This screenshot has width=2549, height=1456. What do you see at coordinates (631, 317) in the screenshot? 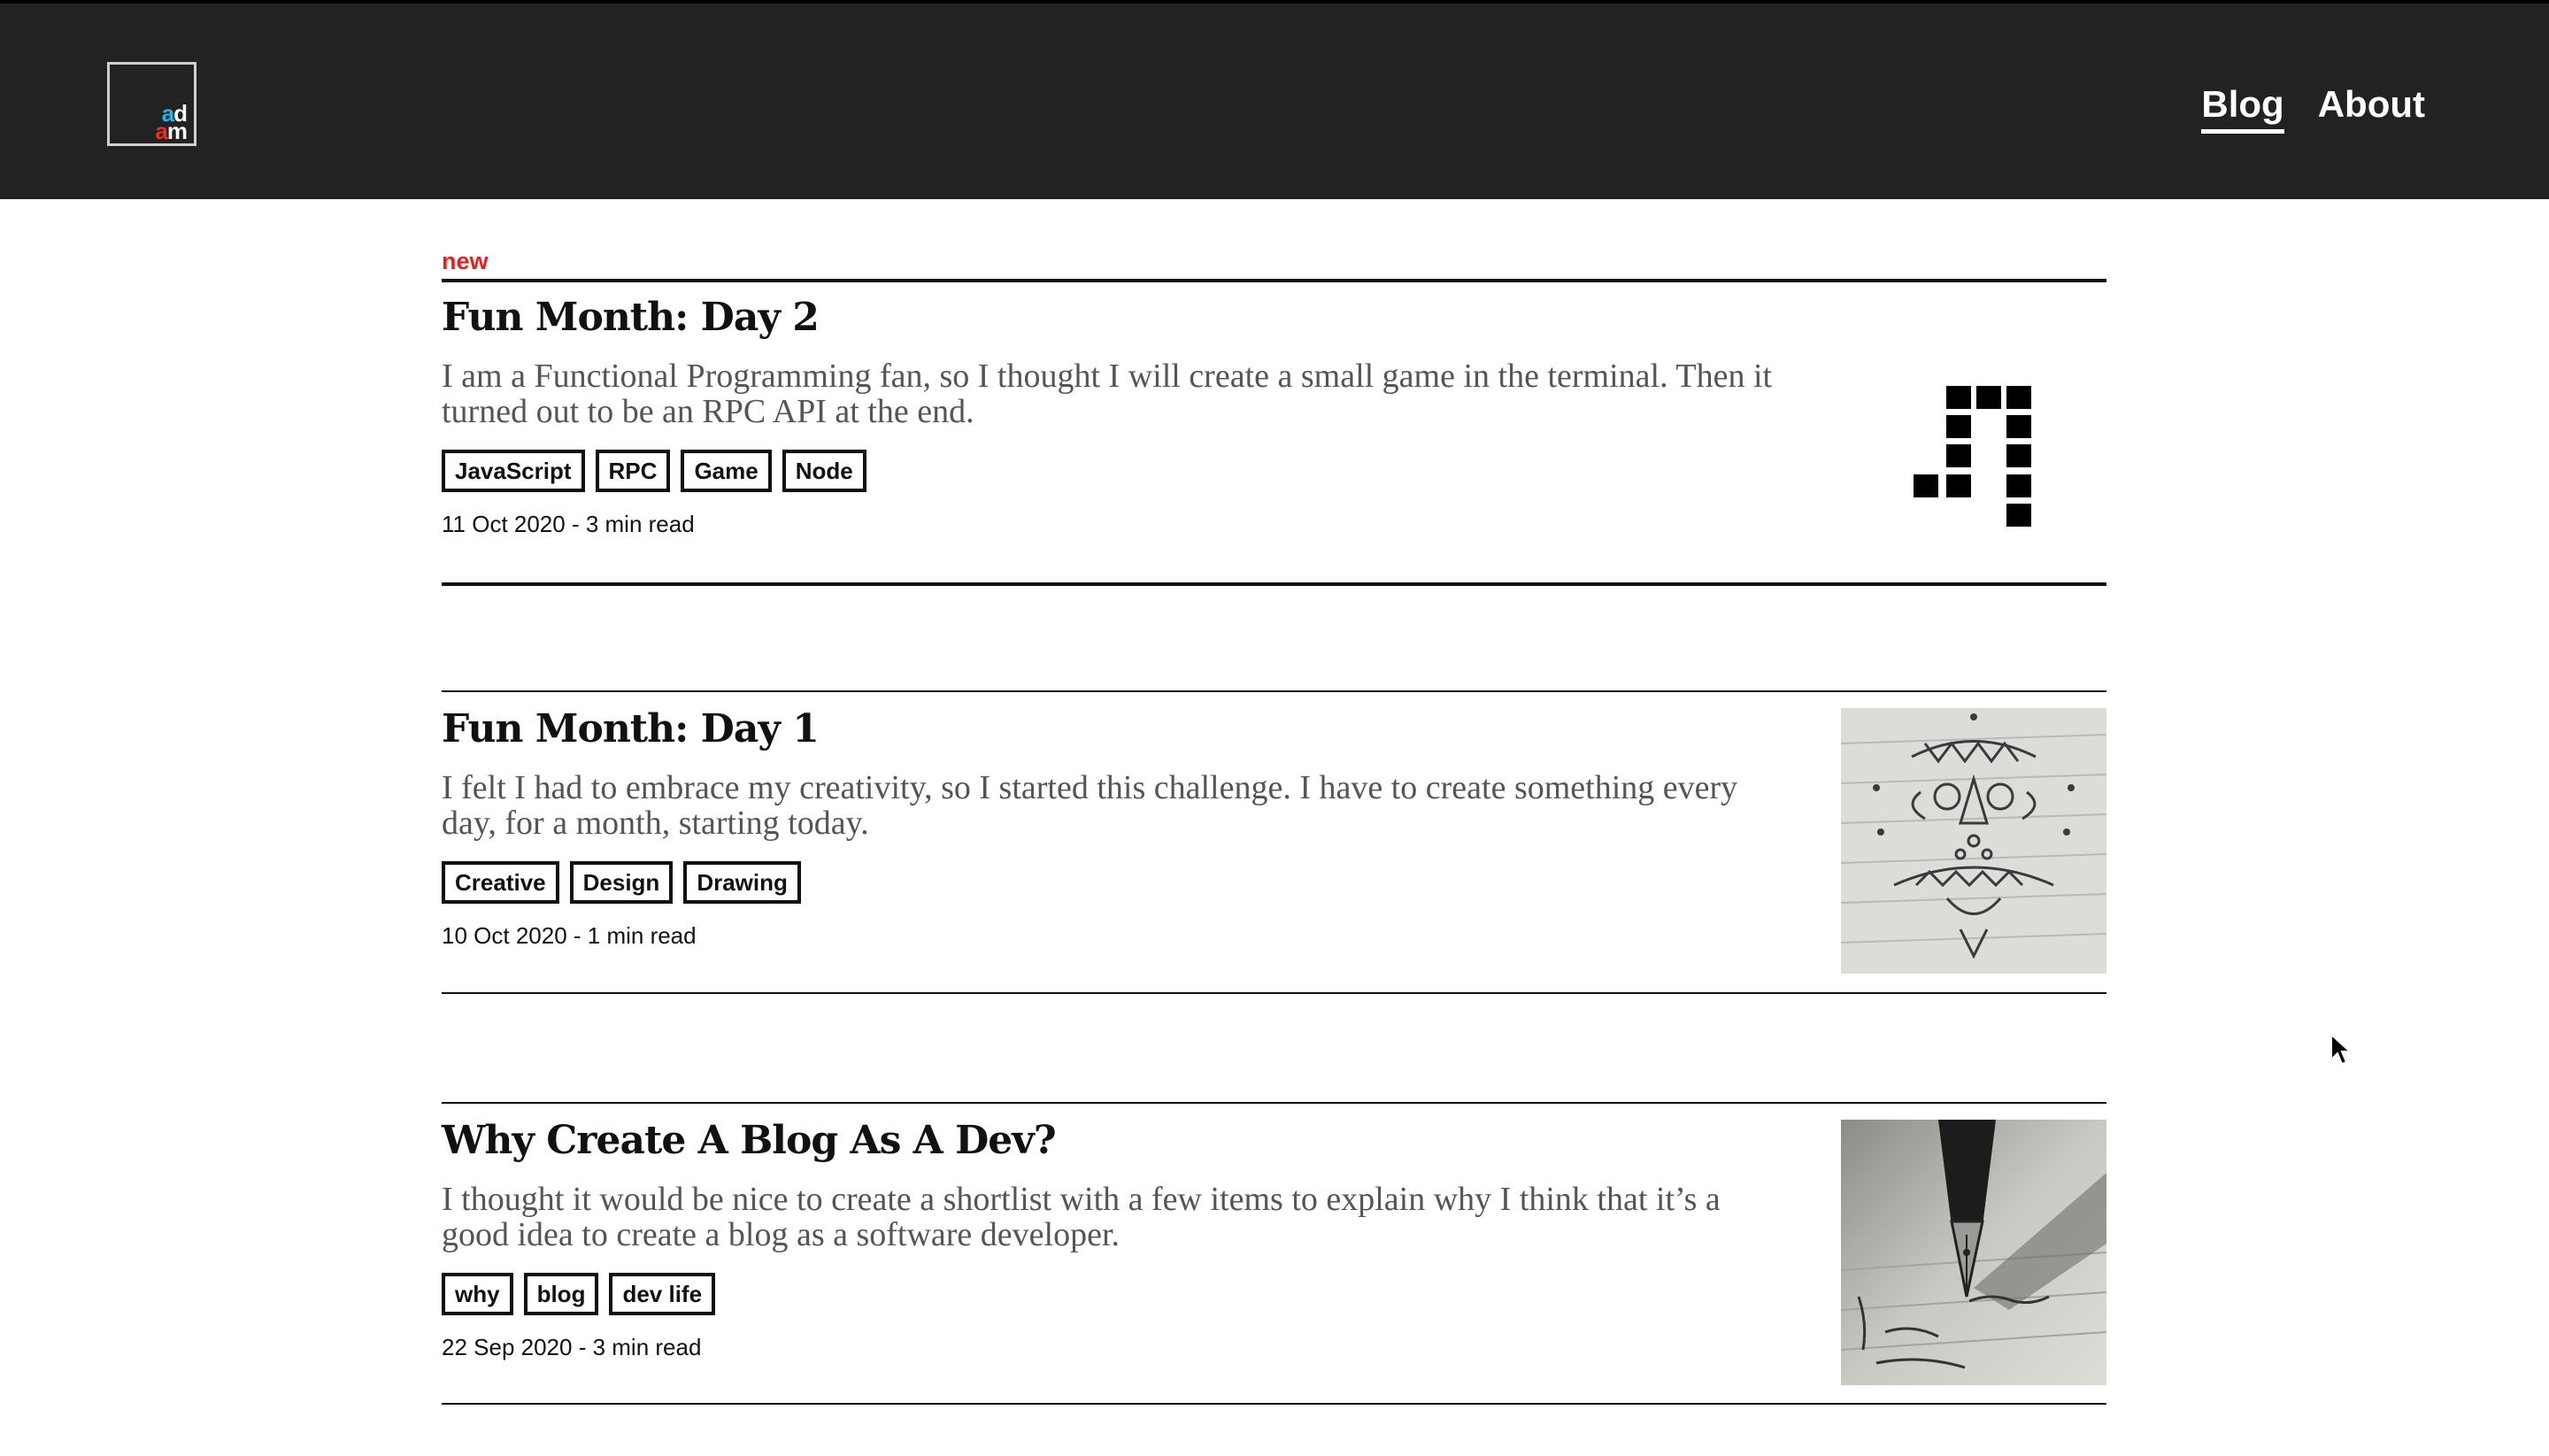
I see `post-title: Fun Month: Day 2` at bounding box center [631, 317].